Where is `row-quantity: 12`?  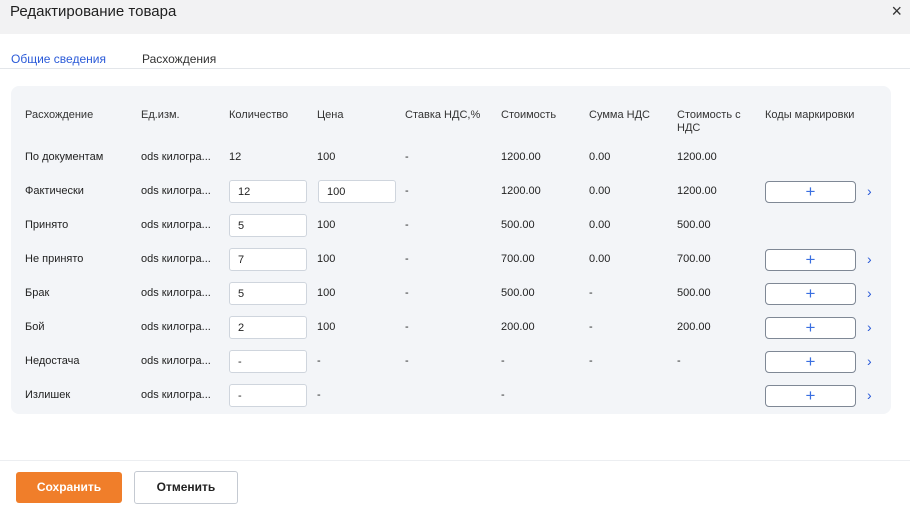
row-quantity: 12 is located at coordinates (235, 157).